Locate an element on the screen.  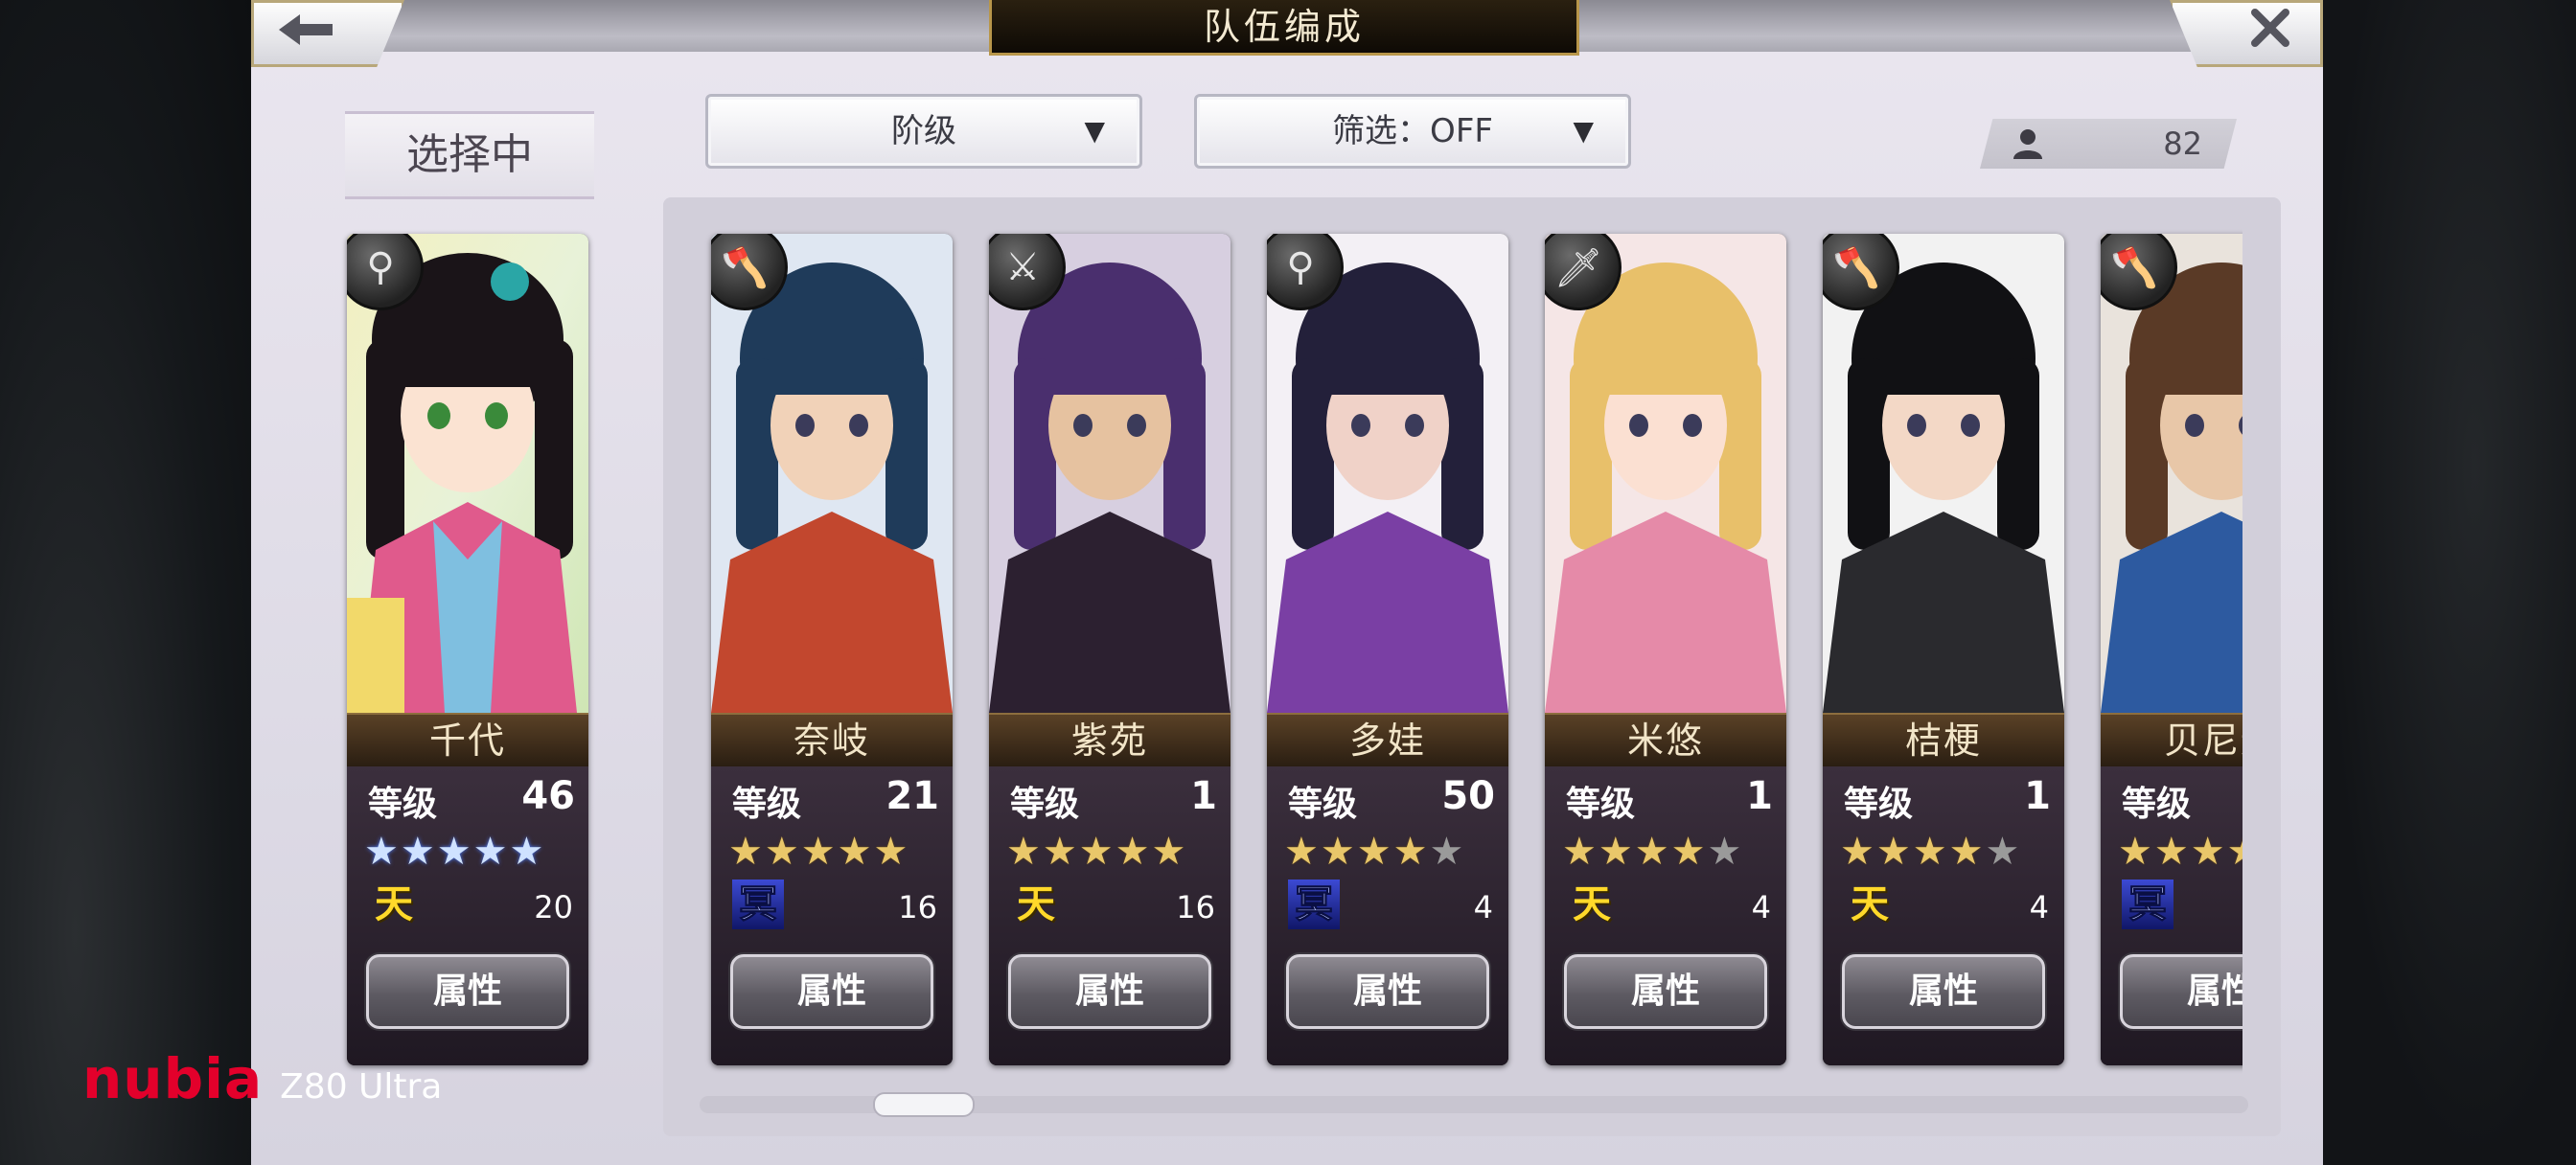
cost-value: 20 is located at coordinates (553, 907).